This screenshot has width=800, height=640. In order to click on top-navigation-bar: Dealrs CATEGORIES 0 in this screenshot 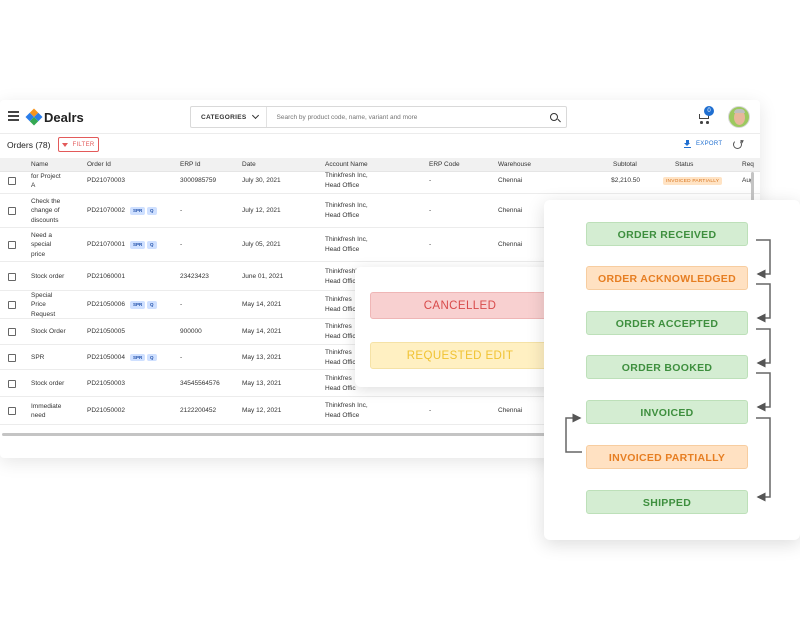, I will do `click(380, 117)`.